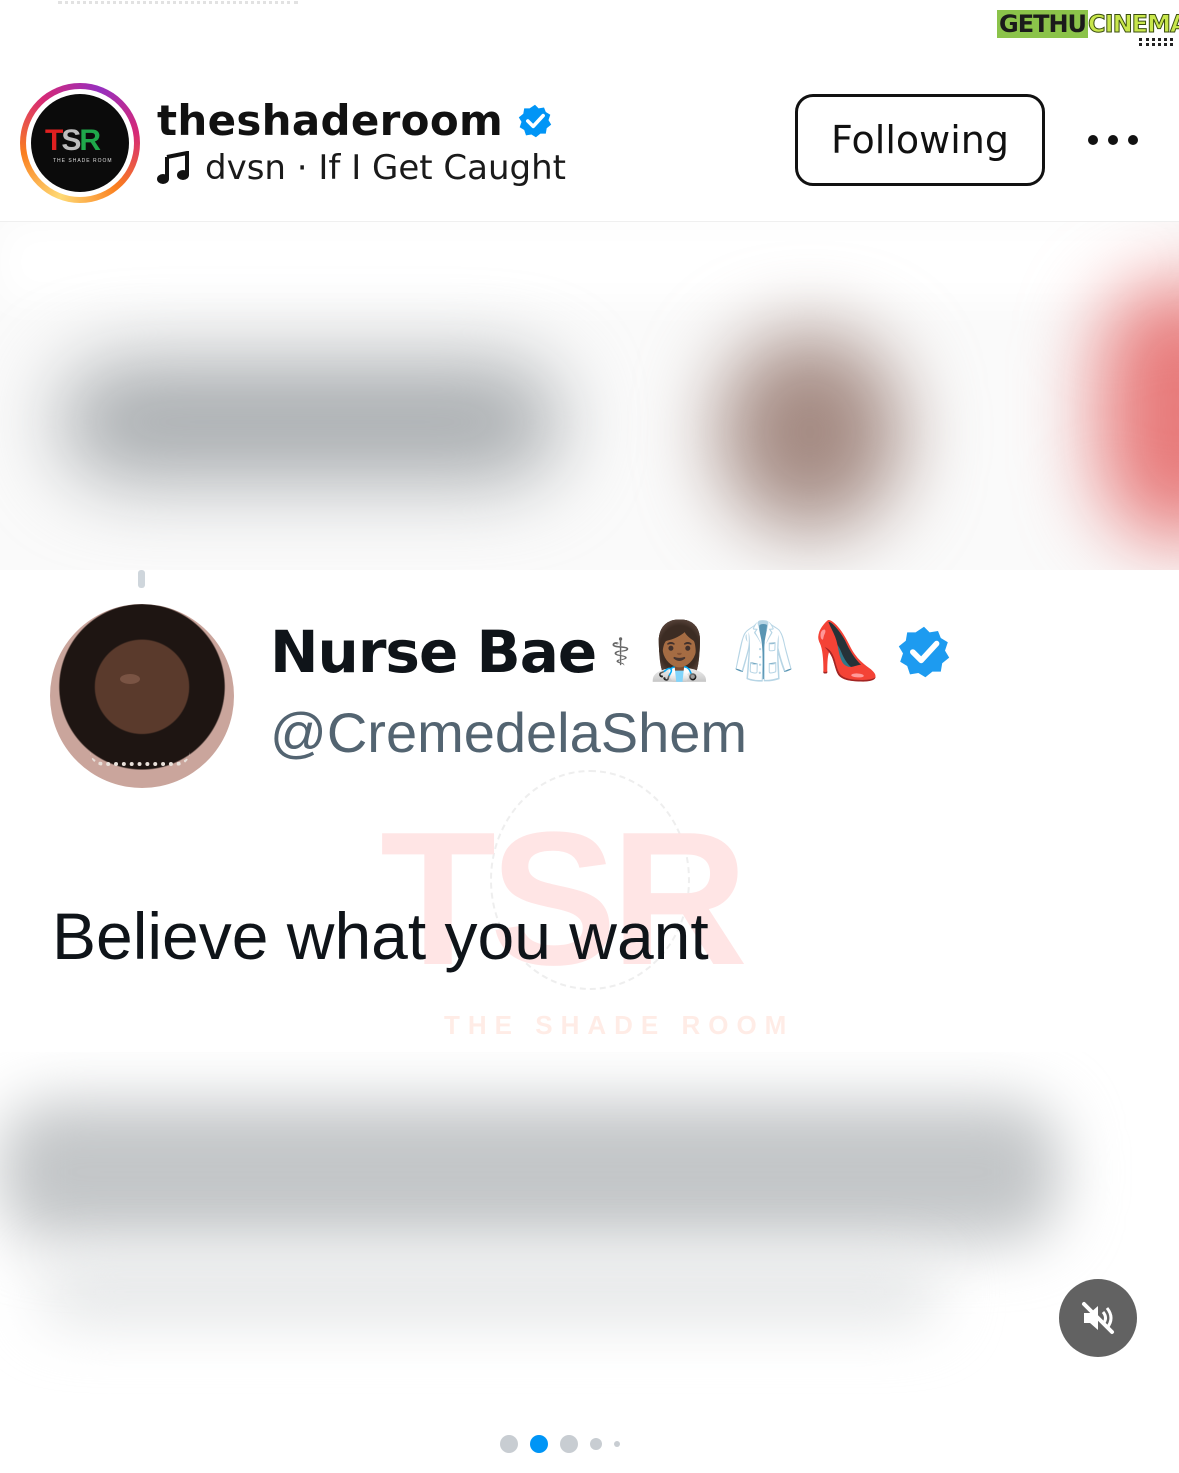 The width and height of the screenshot is (1179, 1473). Describe the element at coordinates (173, 167) in the screenshot. I see `music-note-icon` at that location.